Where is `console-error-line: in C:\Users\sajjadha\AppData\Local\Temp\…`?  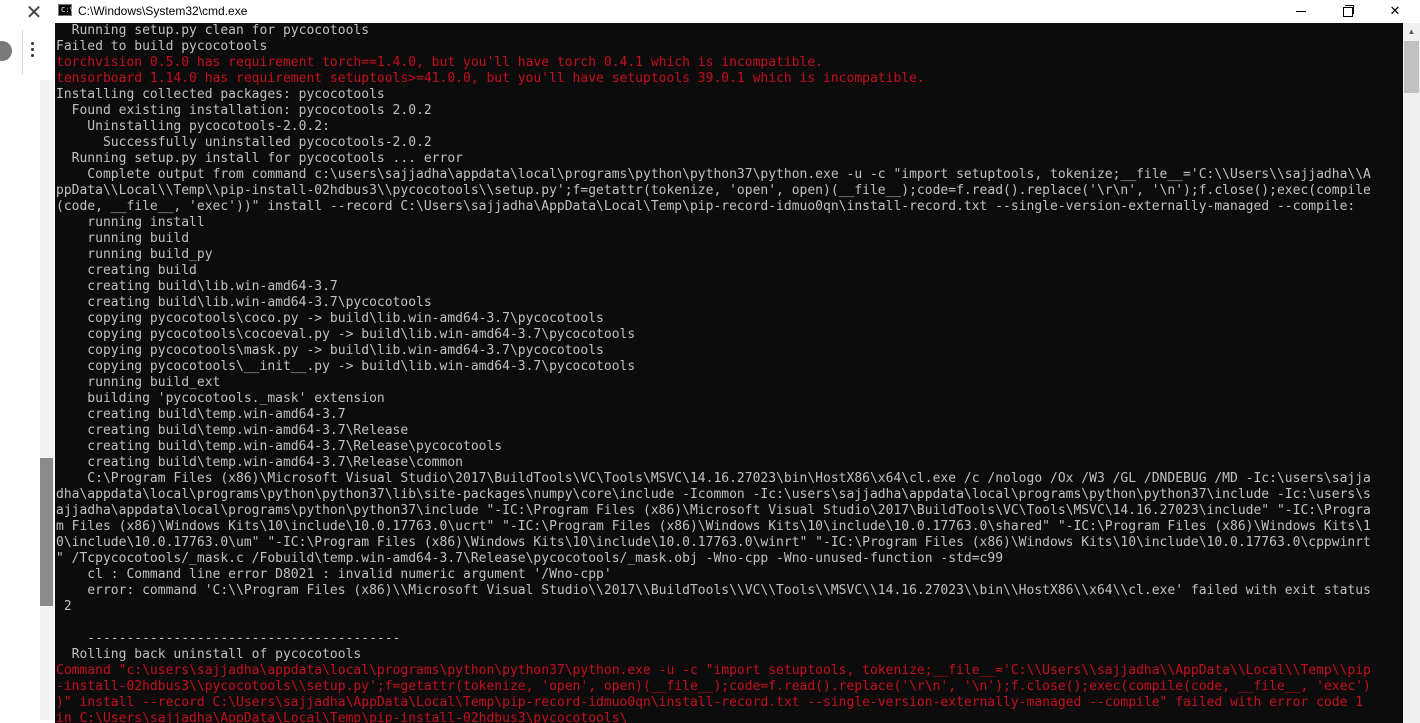
console-error-line: in C:\Users\sajjadha\AppData\Local\Temp\… is located at coordinates (342, 717).